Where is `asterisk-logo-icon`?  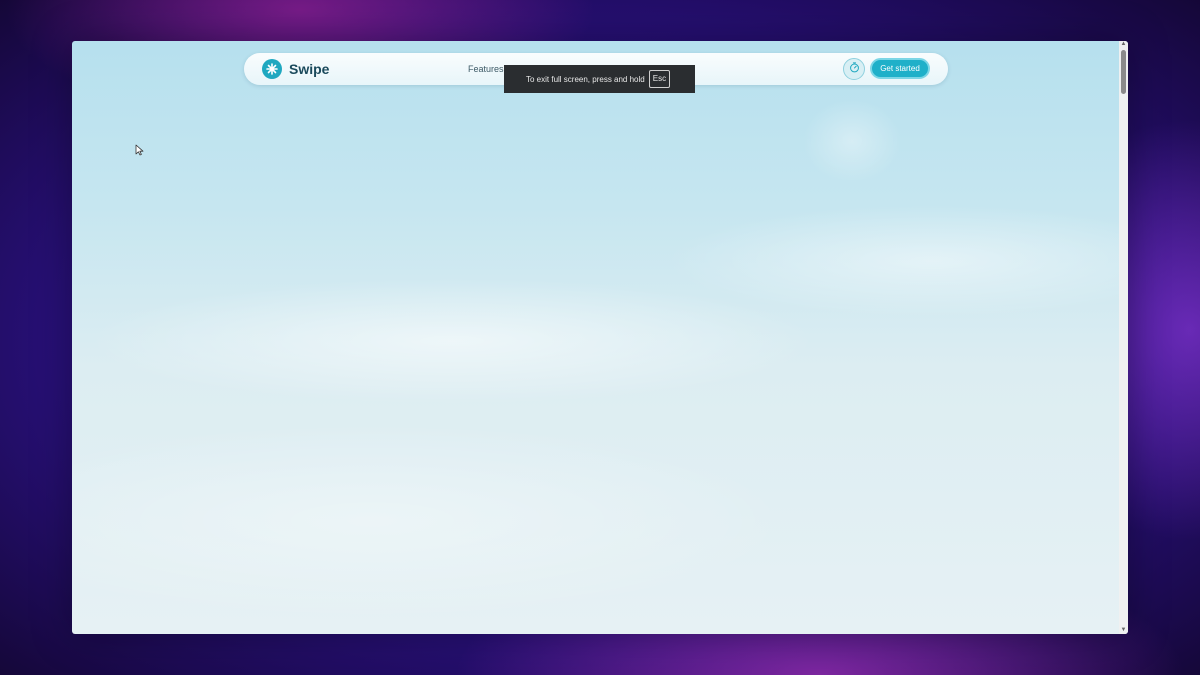
asterisk-logo-icon is located at coordinates (272, 69).